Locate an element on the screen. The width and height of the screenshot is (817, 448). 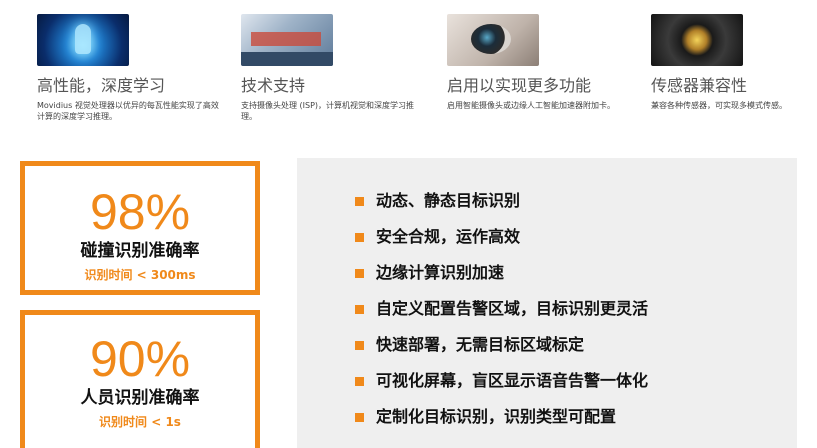
stat-label: 碰撞识别准确率 is located at coordinates (140, 251).